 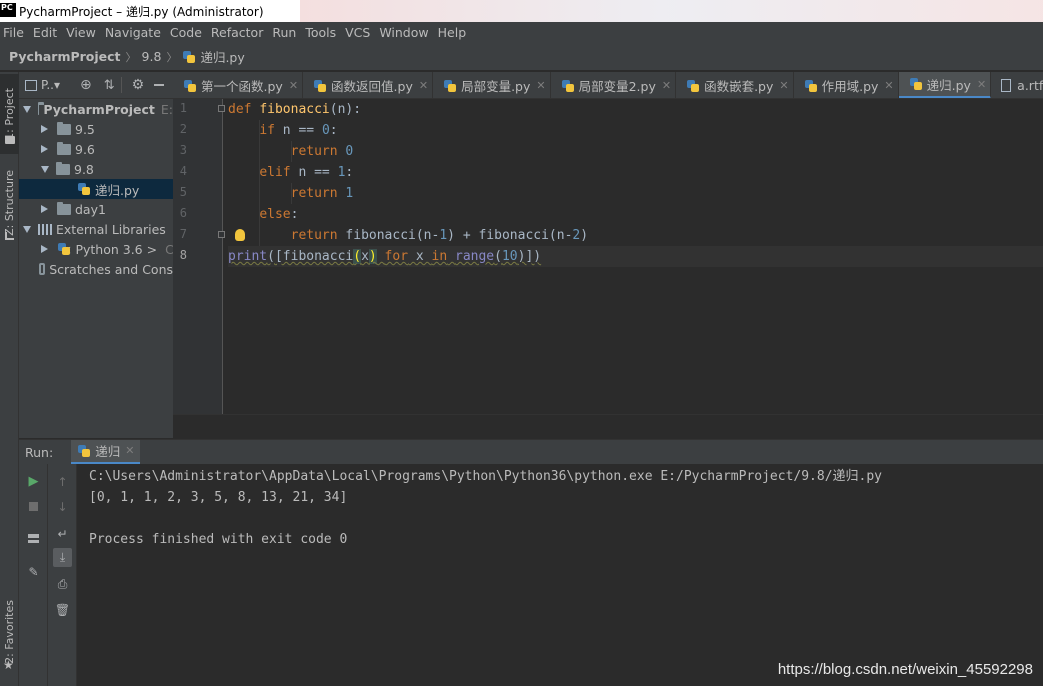 What do you see at coordinates (96, 189) in the screenshot?
I see `tree-item-file-recursion: 递归.py` at bounding box center [96, 189].